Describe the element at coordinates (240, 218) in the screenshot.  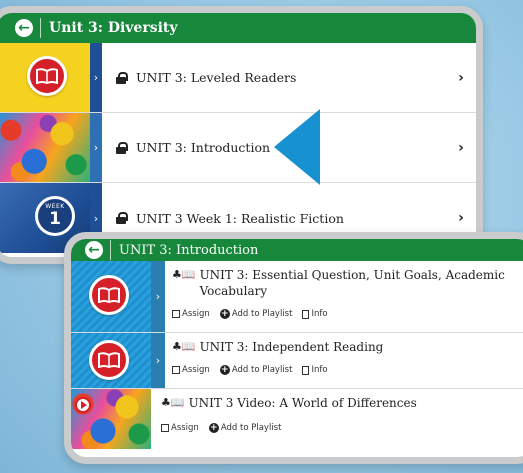
I see `list-item-label: UNIT 3 Week 1: Realistic Fiction` at that location.